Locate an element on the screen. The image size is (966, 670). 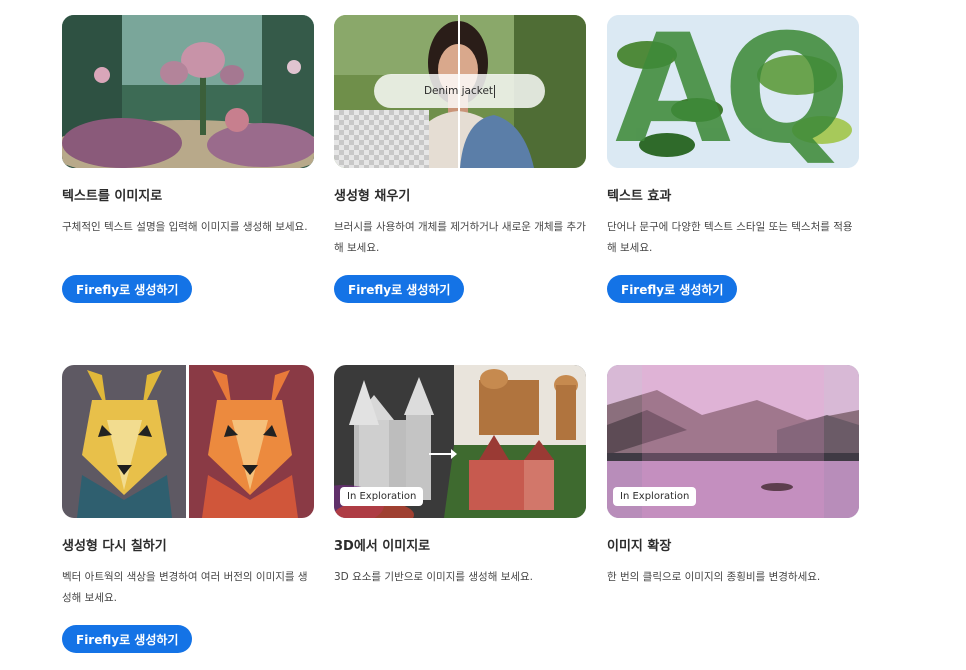
card-title: 텍스트 효과 is located at coordinates (639, 196).